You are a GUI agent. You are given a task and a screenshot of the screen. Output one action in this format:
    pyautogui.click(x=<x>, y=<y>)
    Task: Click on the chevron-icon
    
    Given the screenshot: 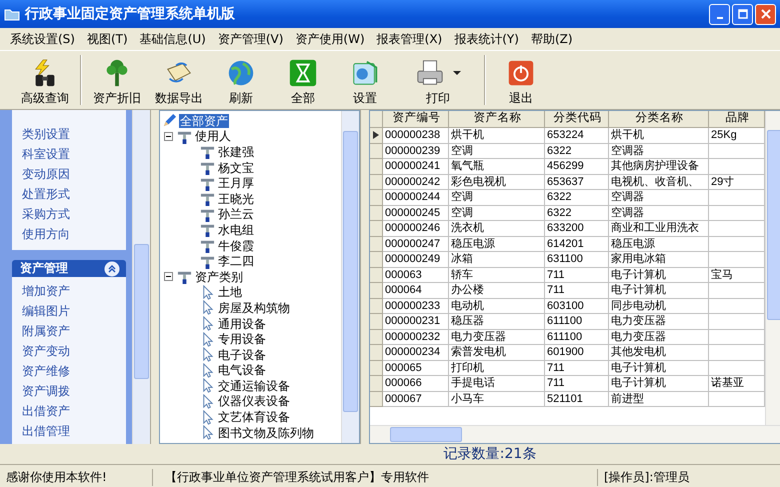 What is the action you would take?
    pyautogui.click(x=112, y=268)
    